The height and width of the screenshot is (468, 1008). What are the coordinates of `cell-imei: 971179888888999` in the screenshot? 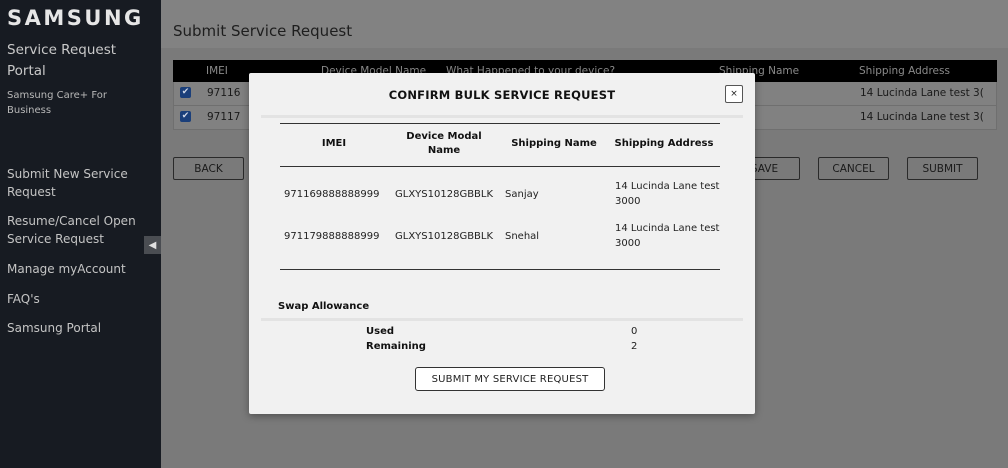 It's located at (332, 236).